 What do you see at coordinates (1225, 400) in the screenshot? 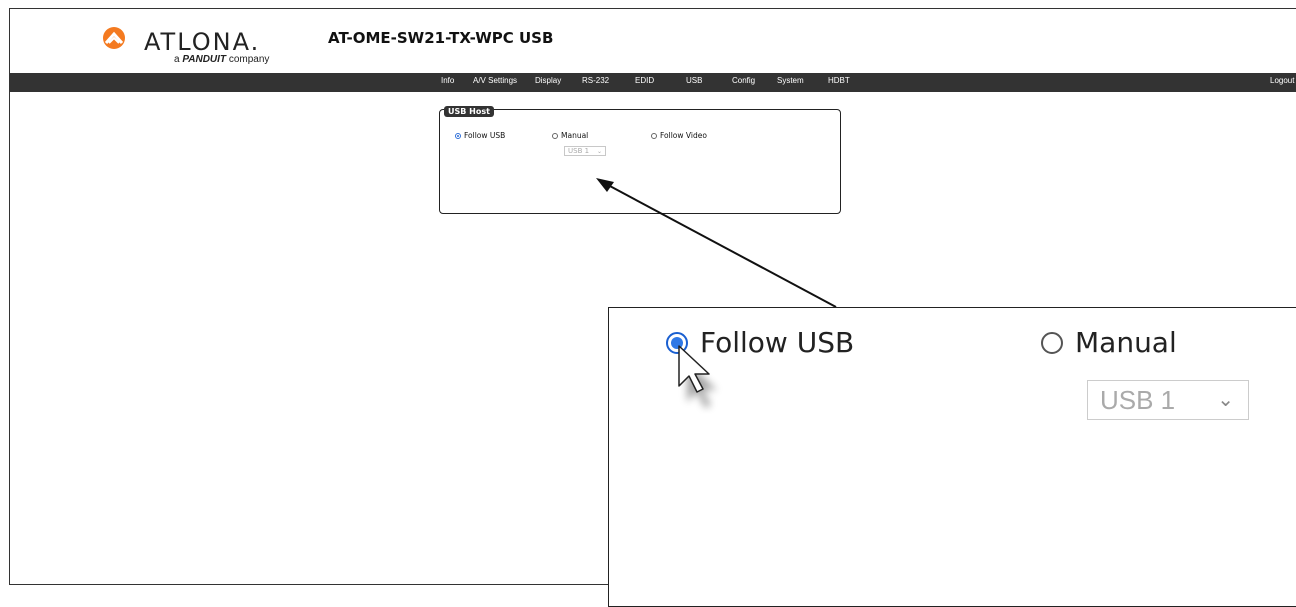
I see `zoom-chevron-down-icon: ⌄` at bounding box center [1225, 400].